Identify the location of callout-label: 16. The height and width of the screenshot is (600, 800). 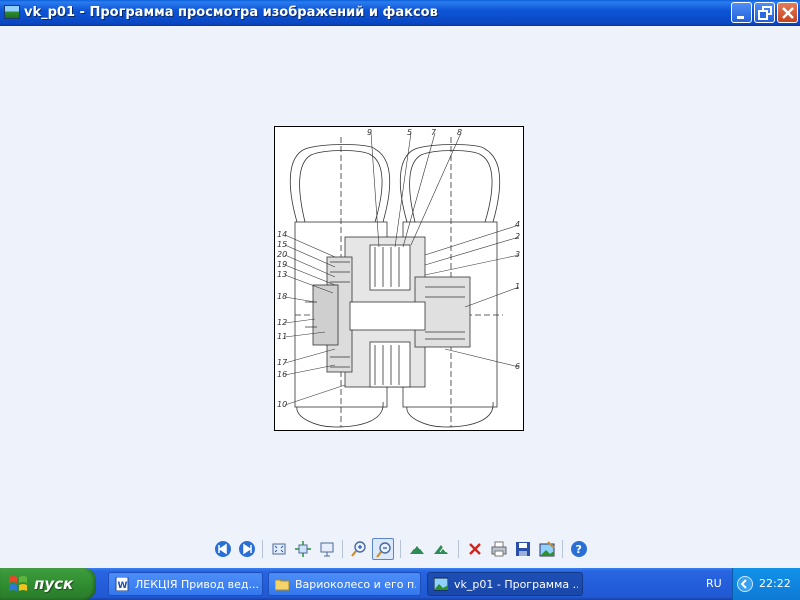
(282, 374).